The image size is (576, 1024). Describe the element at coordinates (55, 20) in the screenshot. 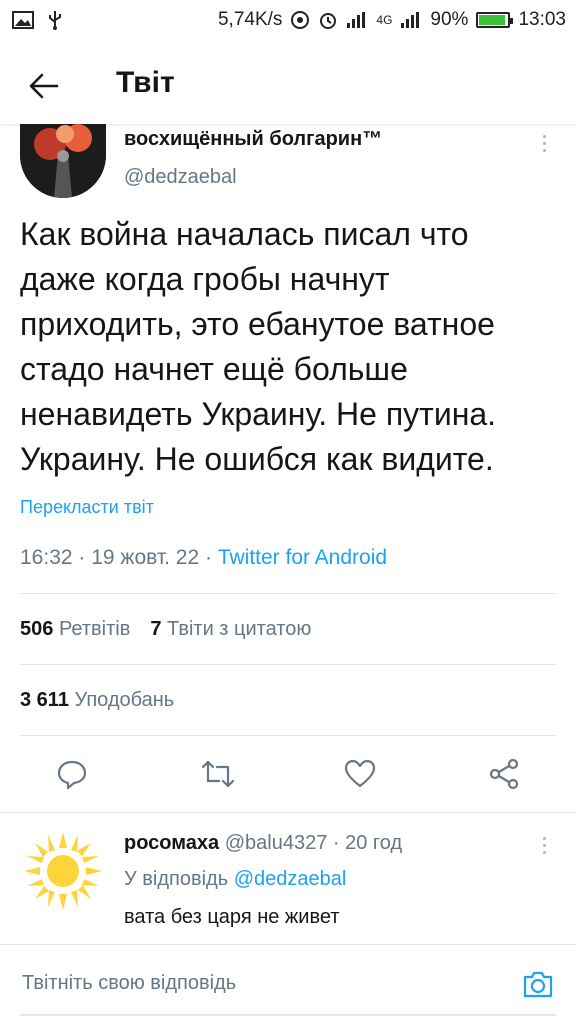

I see `usb-icon` at that location.